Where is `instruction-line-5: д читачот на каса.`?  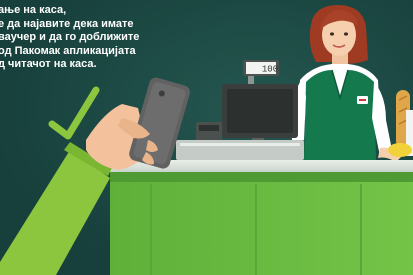
instruction-line-5: д читачот на каса. is located at coordinates (48, 64).